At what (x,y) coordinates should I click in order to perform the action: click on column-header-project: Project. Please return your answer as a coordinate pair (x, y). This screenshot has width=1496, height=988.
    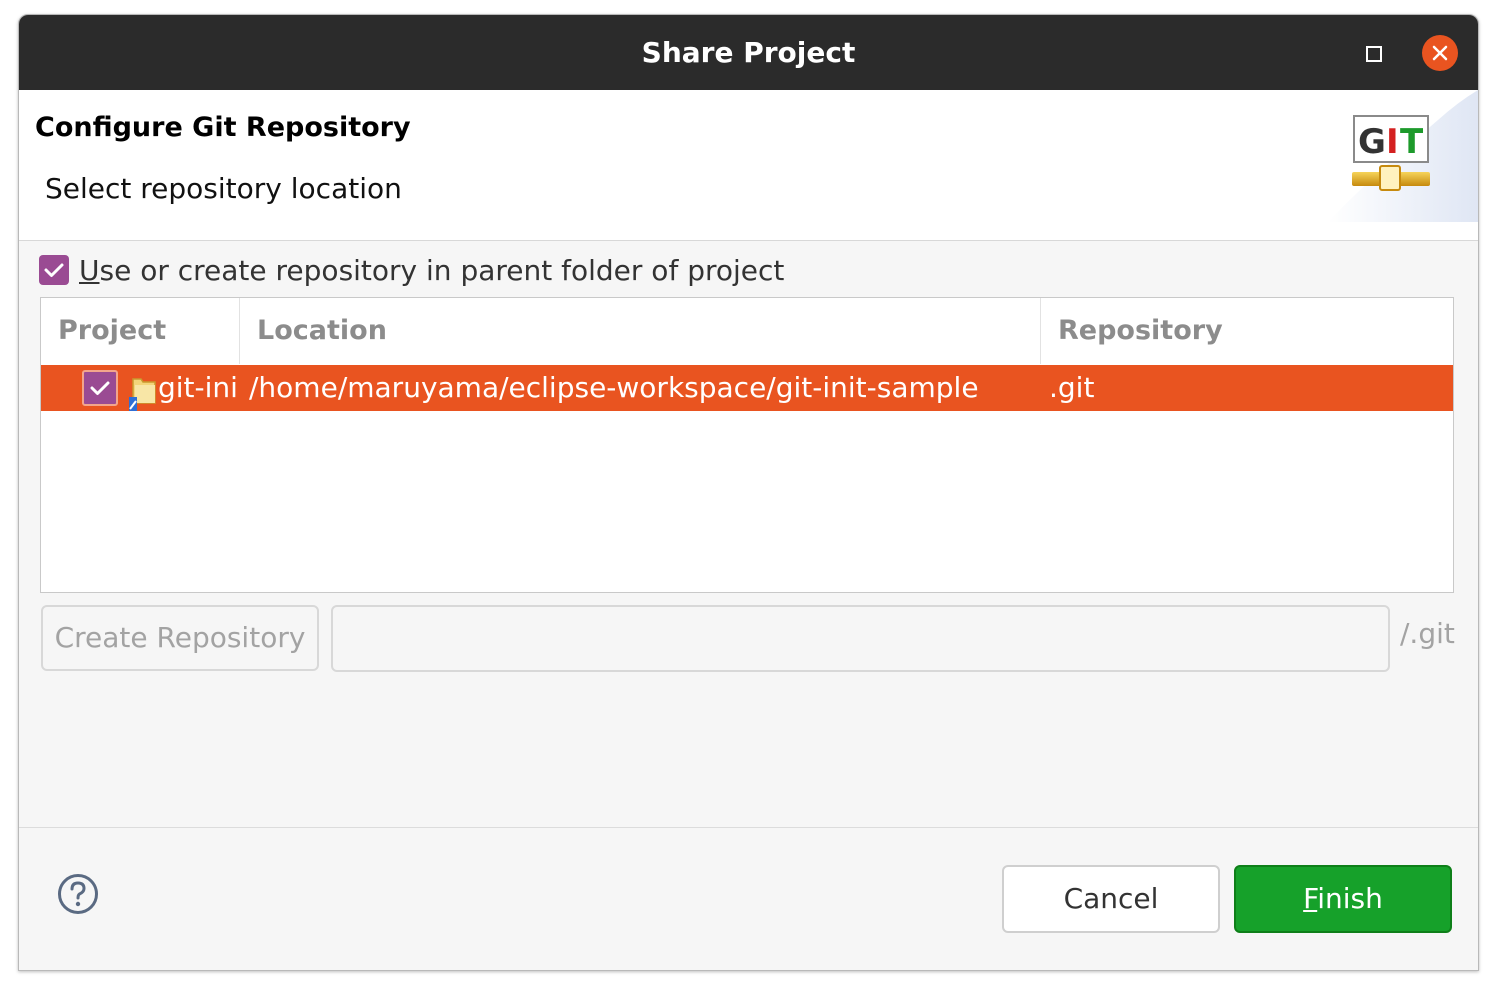
    Looking at the image, I should click on (140, 331).